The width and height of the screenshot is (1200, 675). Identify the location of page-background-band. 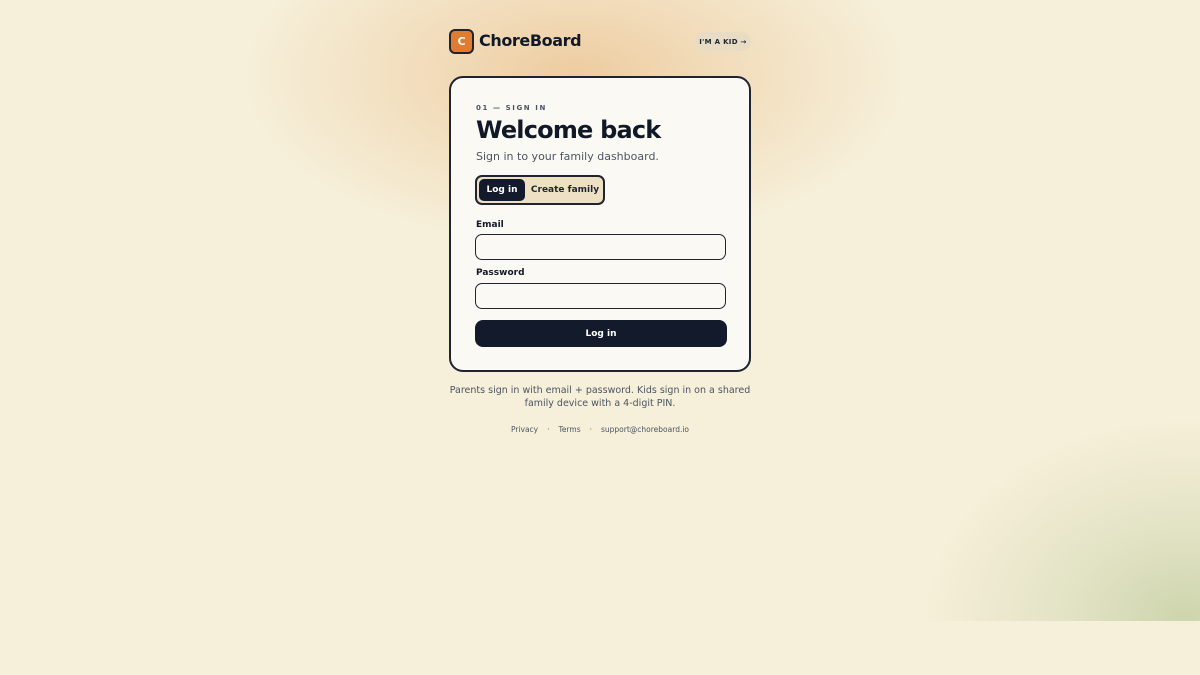
(600, 648).